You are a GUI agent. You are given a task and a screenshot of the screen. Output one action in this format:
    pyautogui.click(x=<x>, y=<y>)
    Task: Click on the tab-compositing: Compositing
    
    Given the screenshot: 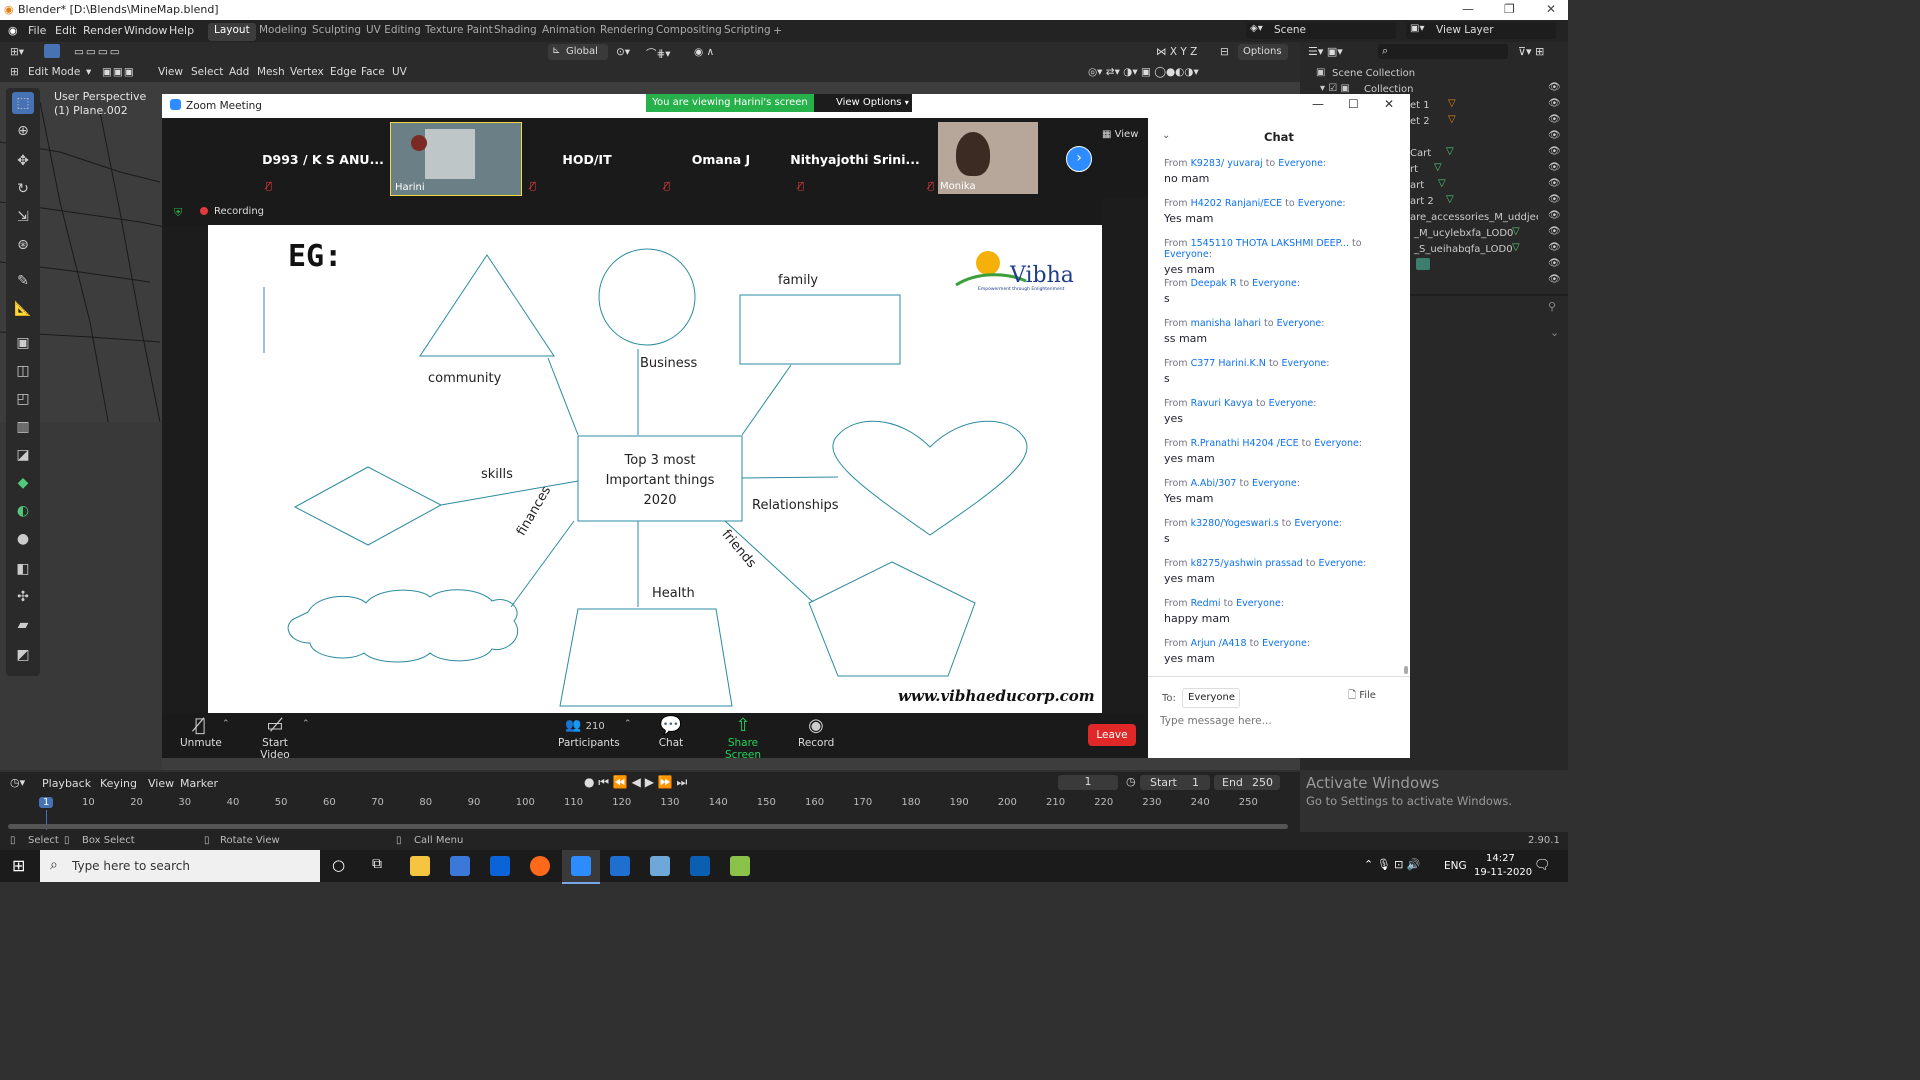 What is the action you would take?
    pyautogui.click(x=689, y=32)
    